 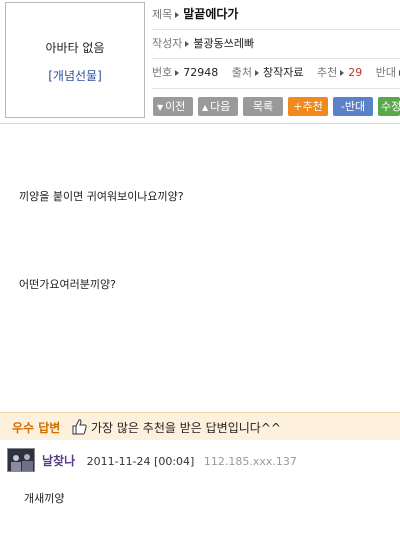 What do you see at coordinates (211, 14) in the screenshot?
I see `post-title: 말끝에다가` at bounding box center [211, 14].